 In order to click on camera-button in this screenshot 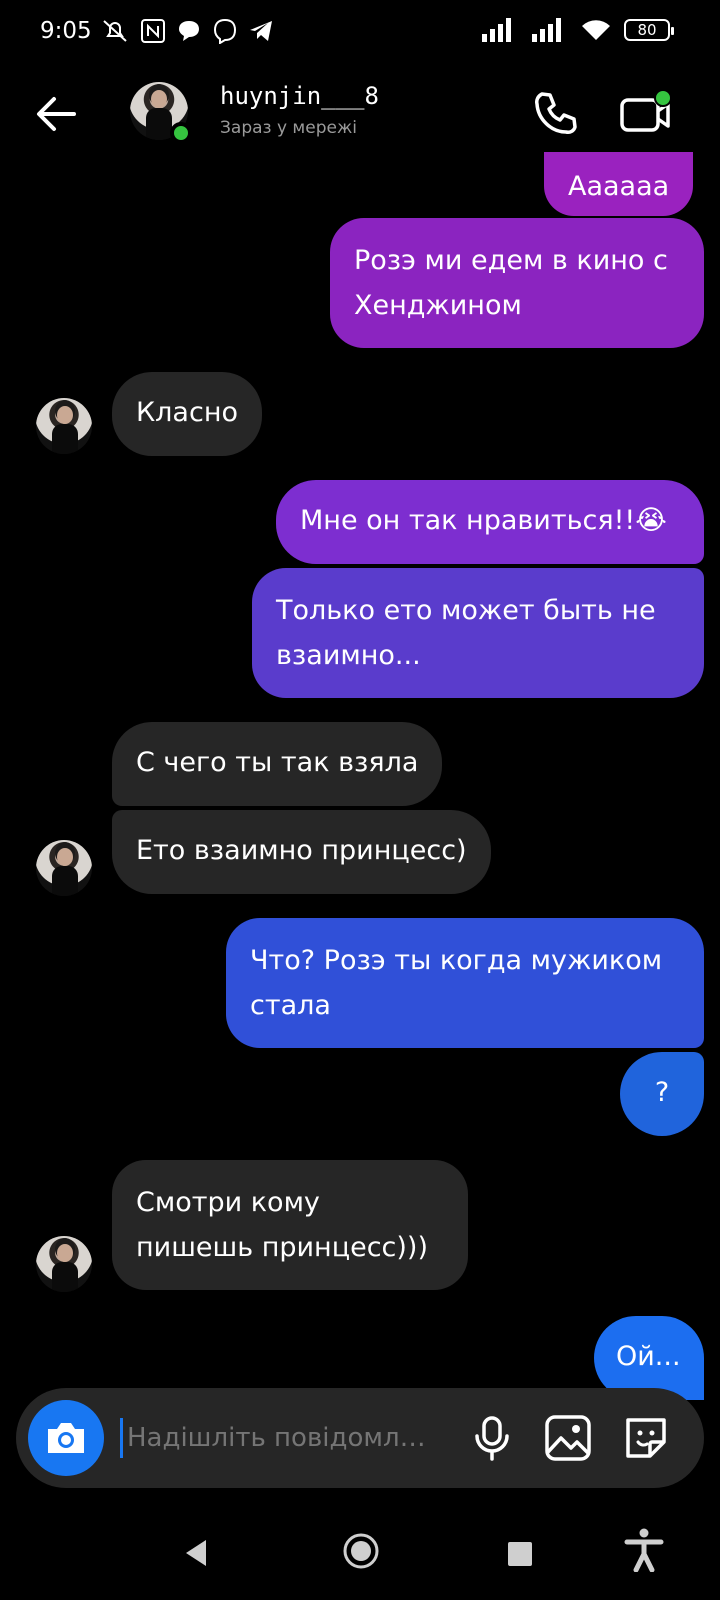, I will do `click(66, 1438)`.